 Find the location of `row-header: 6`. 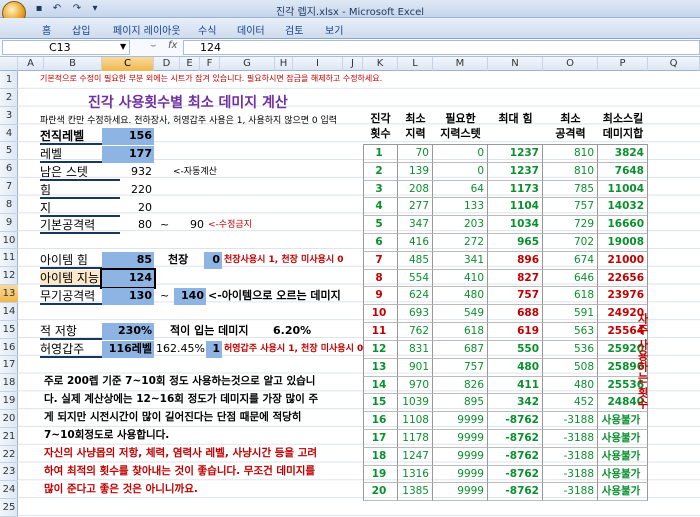

row-header: 6 is located at coordinates (9, 169).